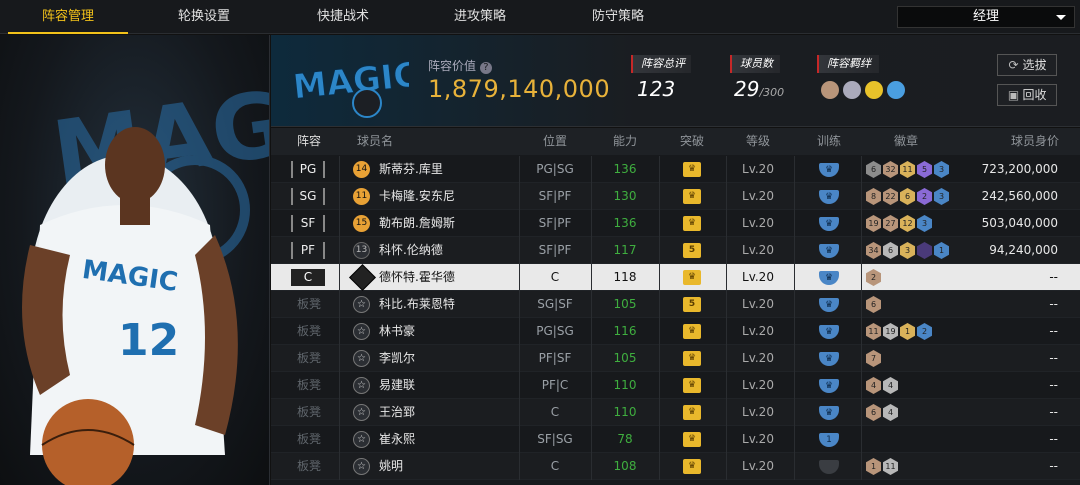  Describe the element at coordinates (1027, 95) in the screenshot. I see `recycle-button: ▣ 回收` at that location.